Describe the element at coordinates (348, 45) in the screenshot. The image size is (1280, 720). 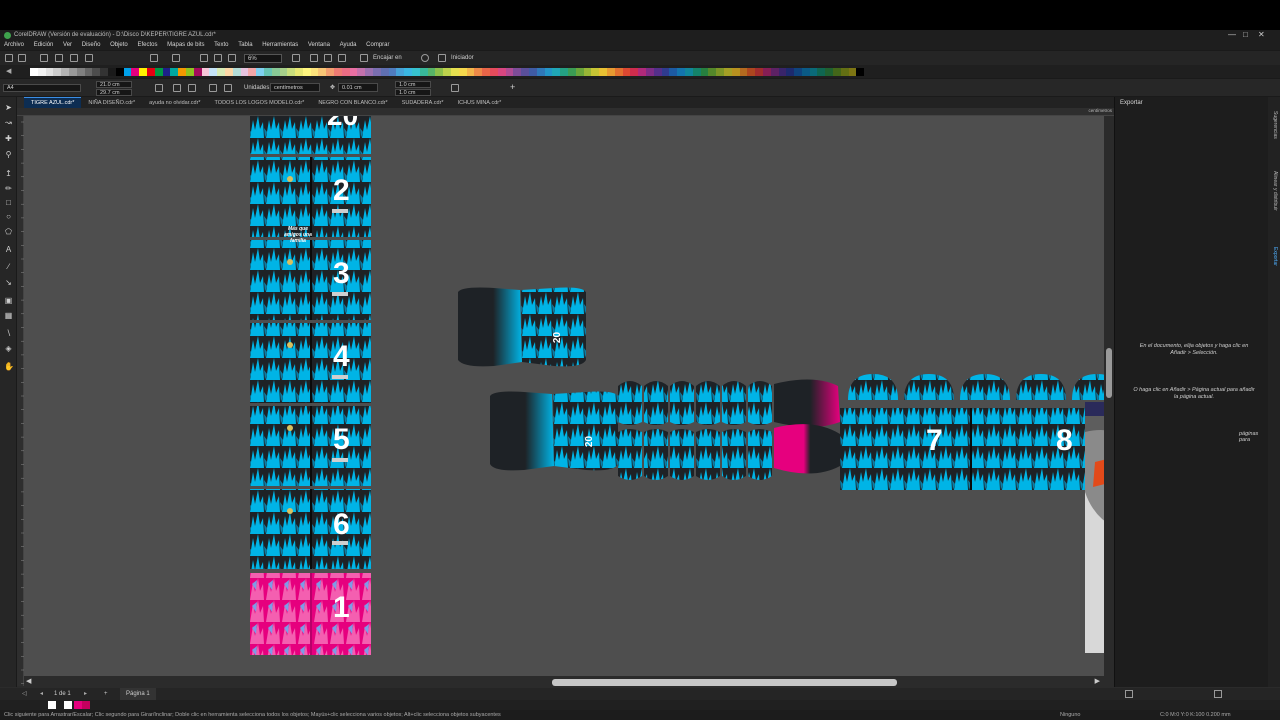
I see `menu-ayuda: Ayuda` at that location.